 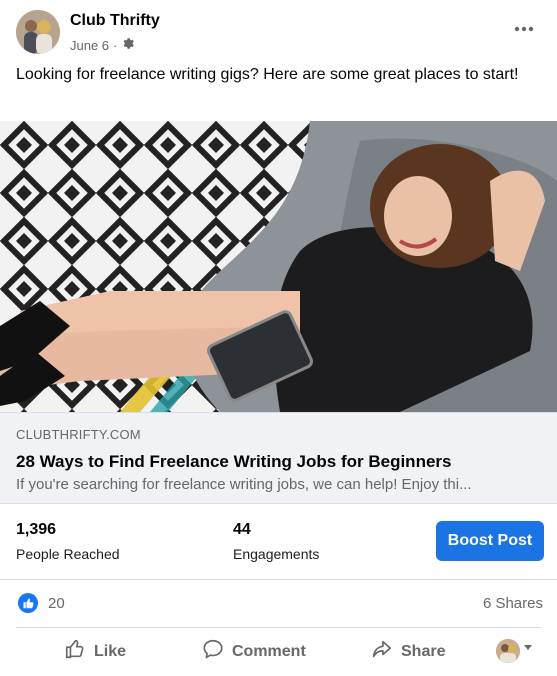 I want to click on comment-button: Comment, so click(x=254, y=651).